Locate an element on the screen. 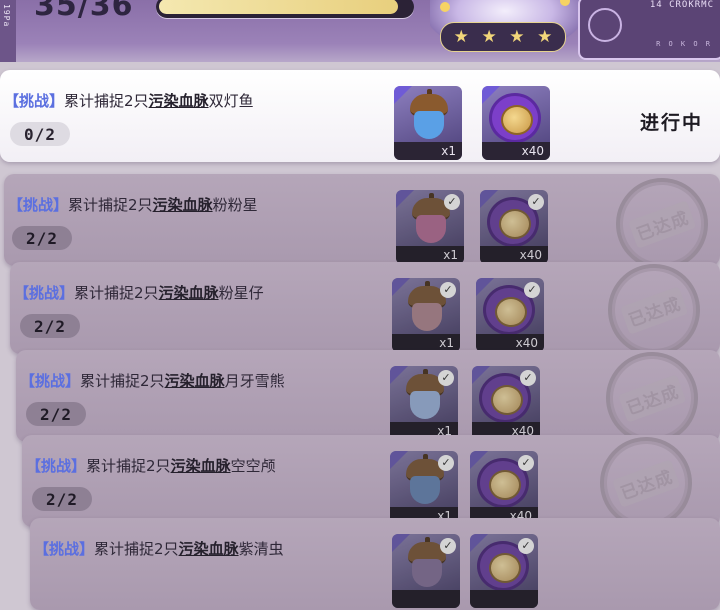 The height and width of the screenshot is (610, 720). task-title: 【挑战】累计捕捉2只污染血脉月牙雪熊 is located at coordinates (152, 380).